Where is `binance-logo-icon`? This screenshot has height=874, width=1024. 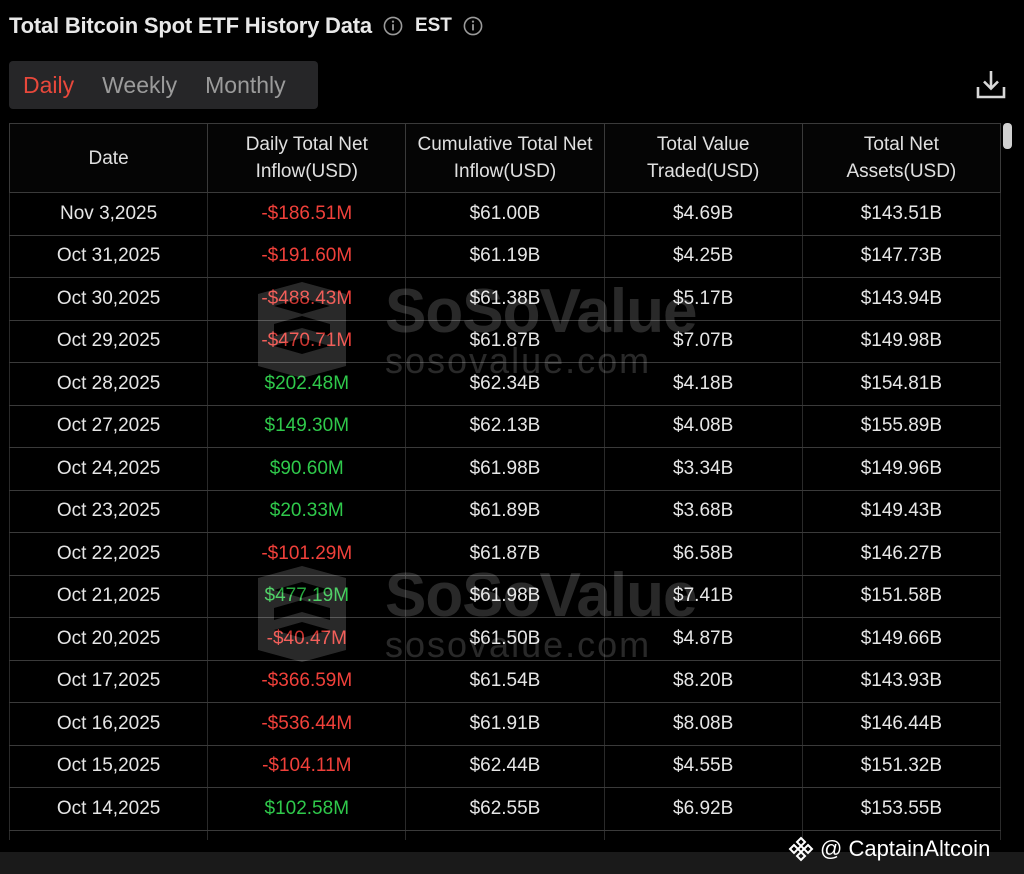
binance-logo-icon is located at coordinates (801, 849).